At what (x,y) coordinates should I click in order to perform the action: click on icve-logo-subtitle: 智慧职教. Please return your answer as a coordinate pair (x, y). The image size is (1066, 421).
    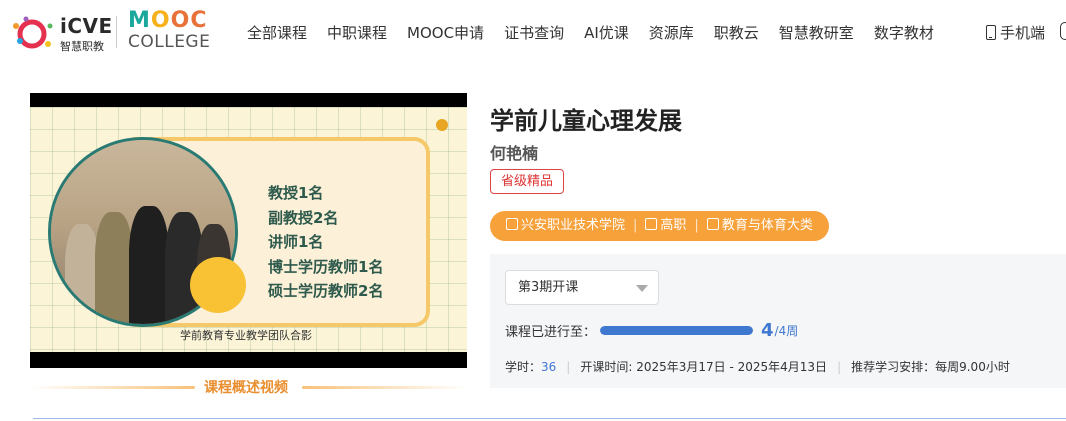
    Looking at the image, I should click on (82, 46).